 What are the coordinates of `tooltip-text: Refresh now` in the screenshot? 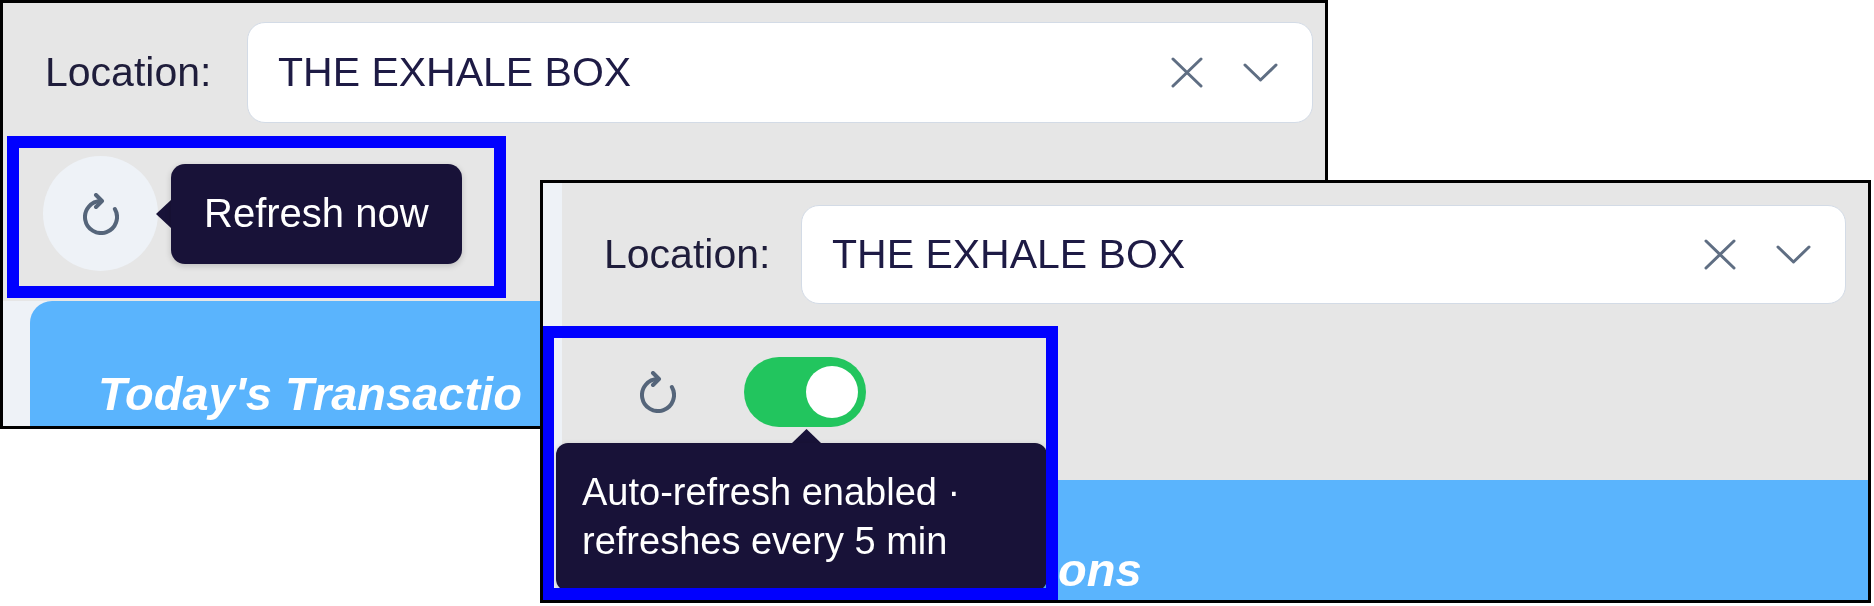 It's located at (316, 213).